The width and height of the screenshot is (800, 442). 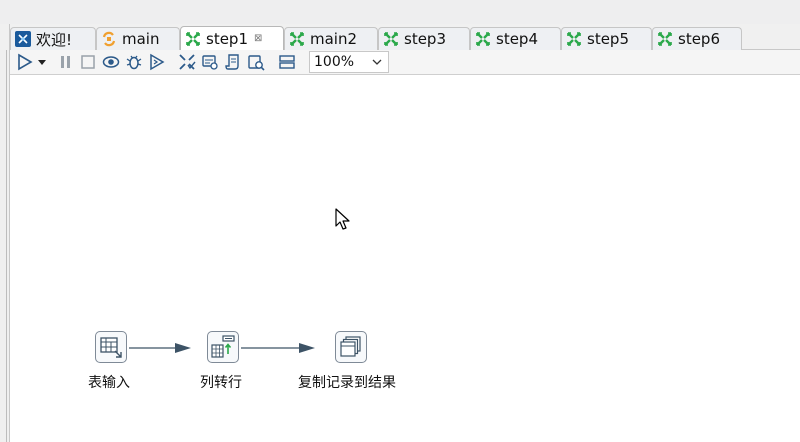 I want to click on tab-label: main2, so click(x=334, y=39).